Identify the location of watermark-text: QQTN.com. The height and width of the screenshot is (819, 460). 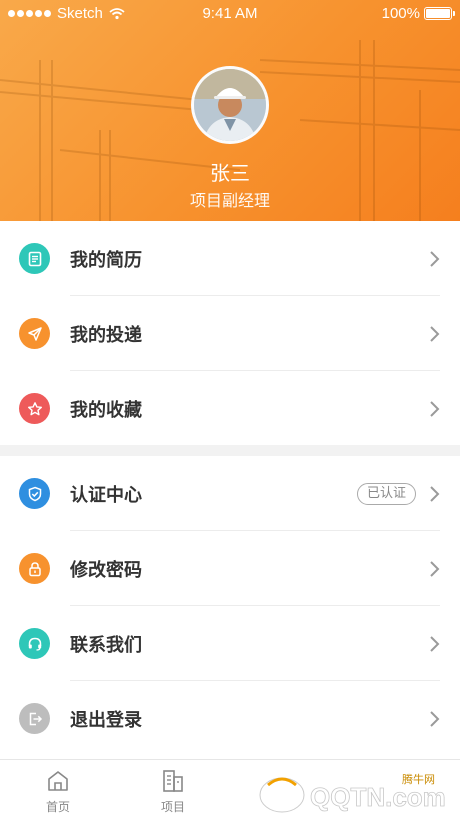
(378, 797).